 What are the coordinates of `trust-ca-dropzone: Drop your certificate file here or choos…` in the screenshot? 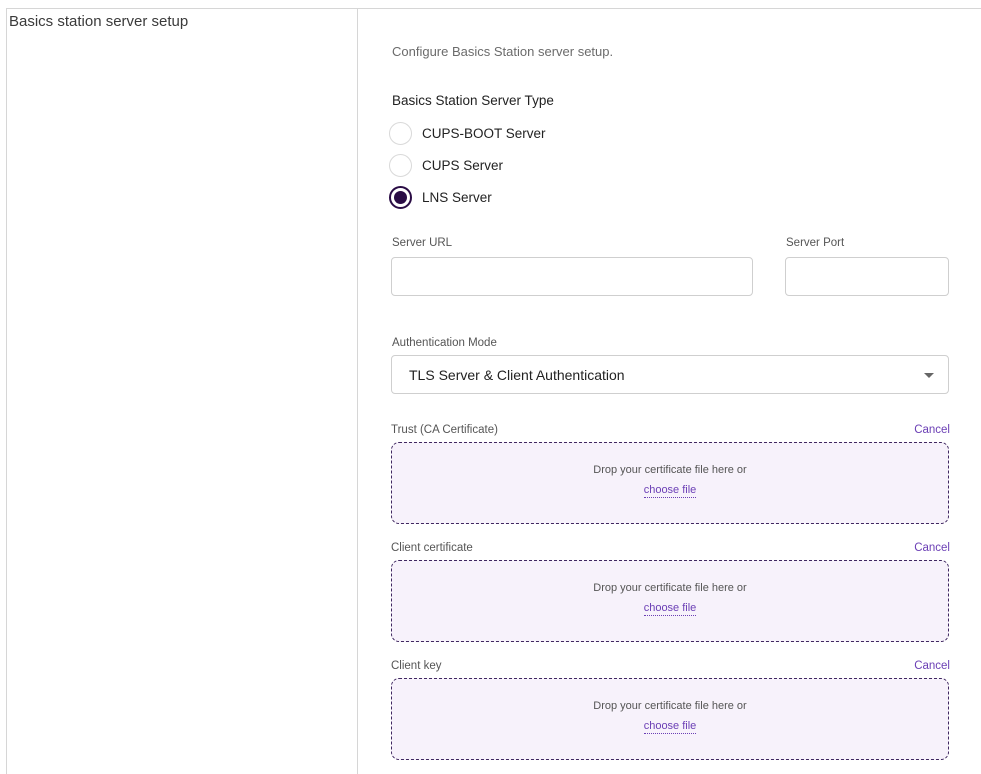 It's located at (670, 483).